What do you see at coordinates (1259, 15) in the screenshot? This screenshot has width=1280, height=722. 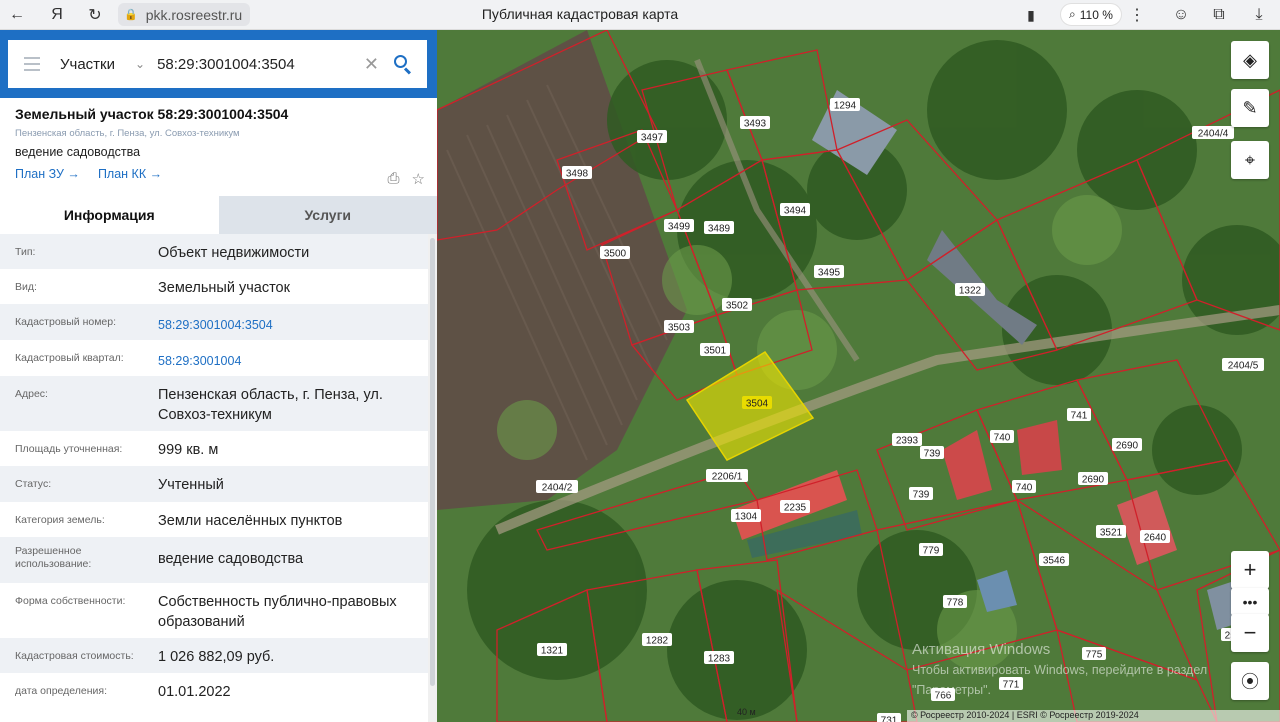 I see `download-icon: ⤓` at bounding box center [1259, 15].